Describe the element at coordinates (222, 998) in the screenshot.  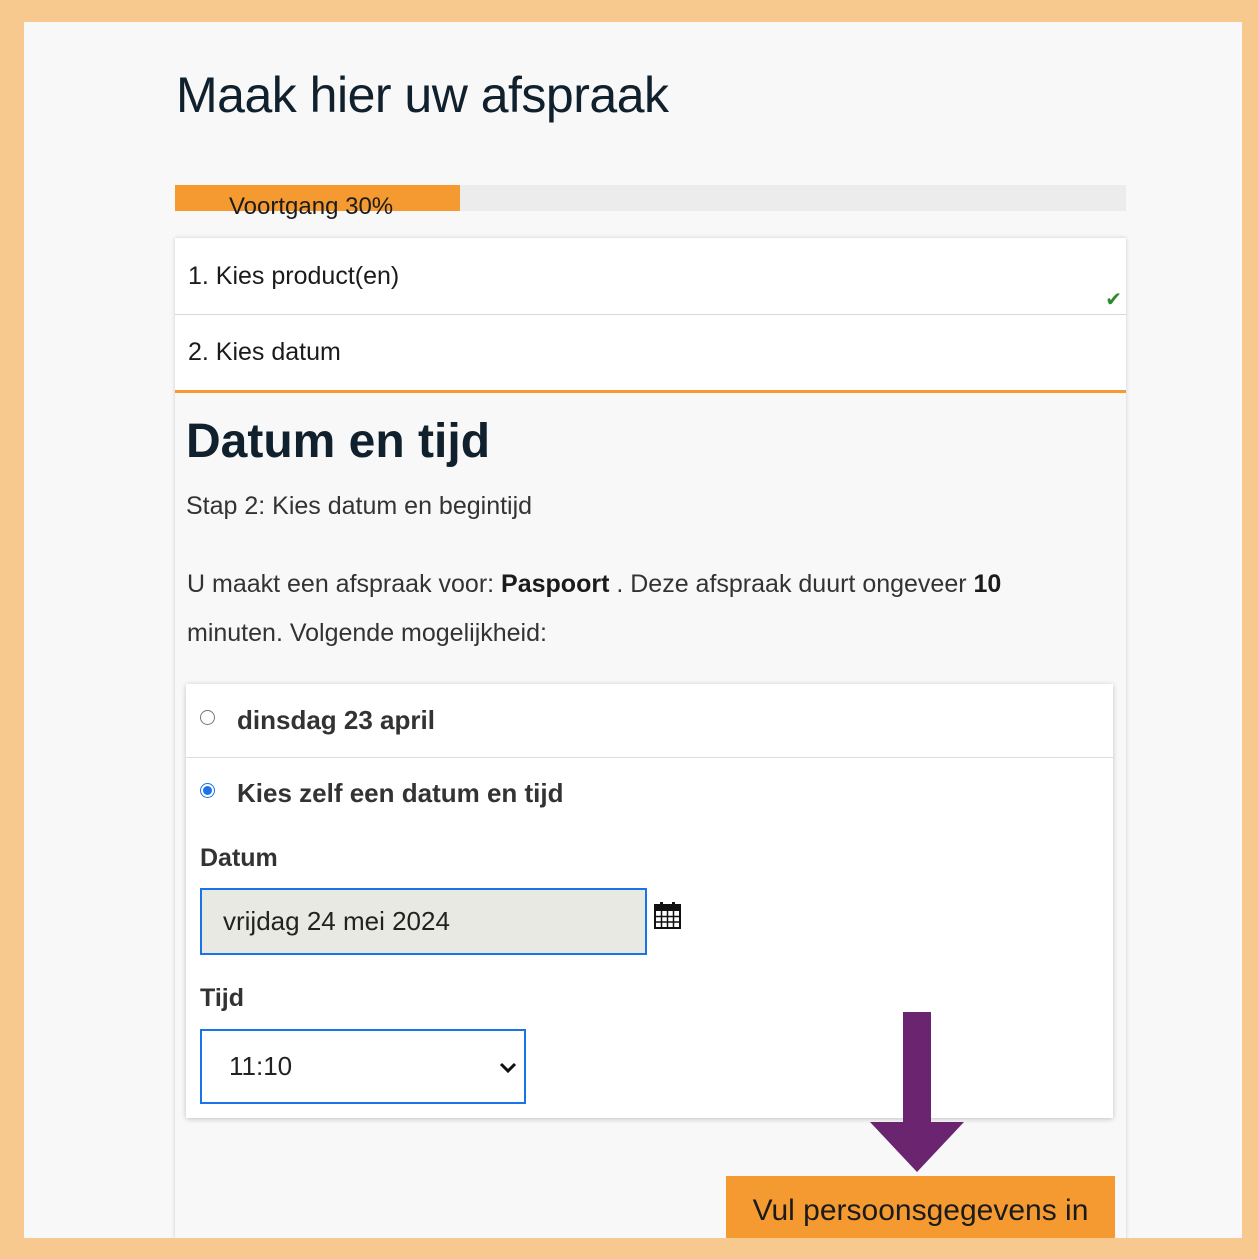
I see `time-label: Tijd` at that location.